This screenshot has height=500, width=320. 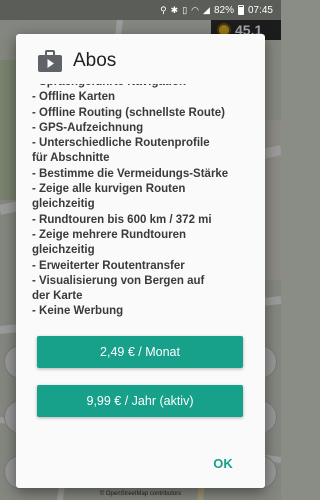 I want to click on feature-item: - Zeige alle kurvigen Routen, so click(x=109, y=189).